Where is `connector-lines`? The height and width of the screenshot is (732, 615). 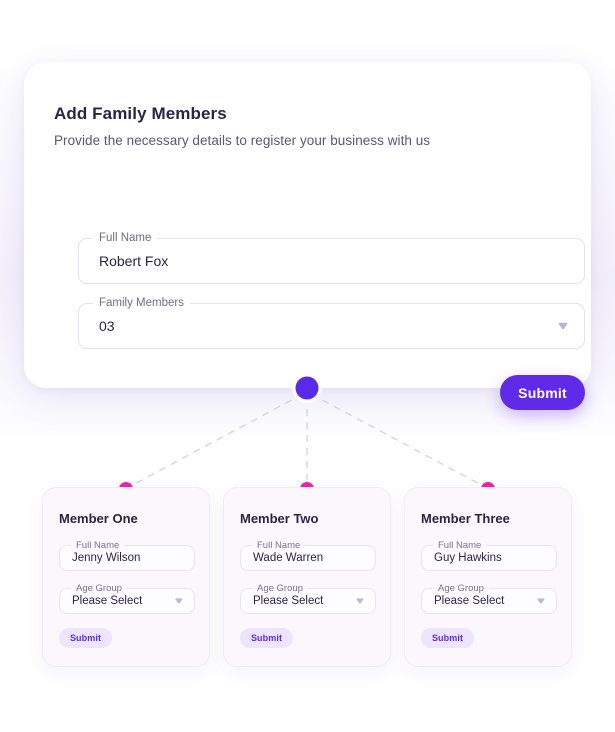
connector-lines is located at coordinates (307, 441).